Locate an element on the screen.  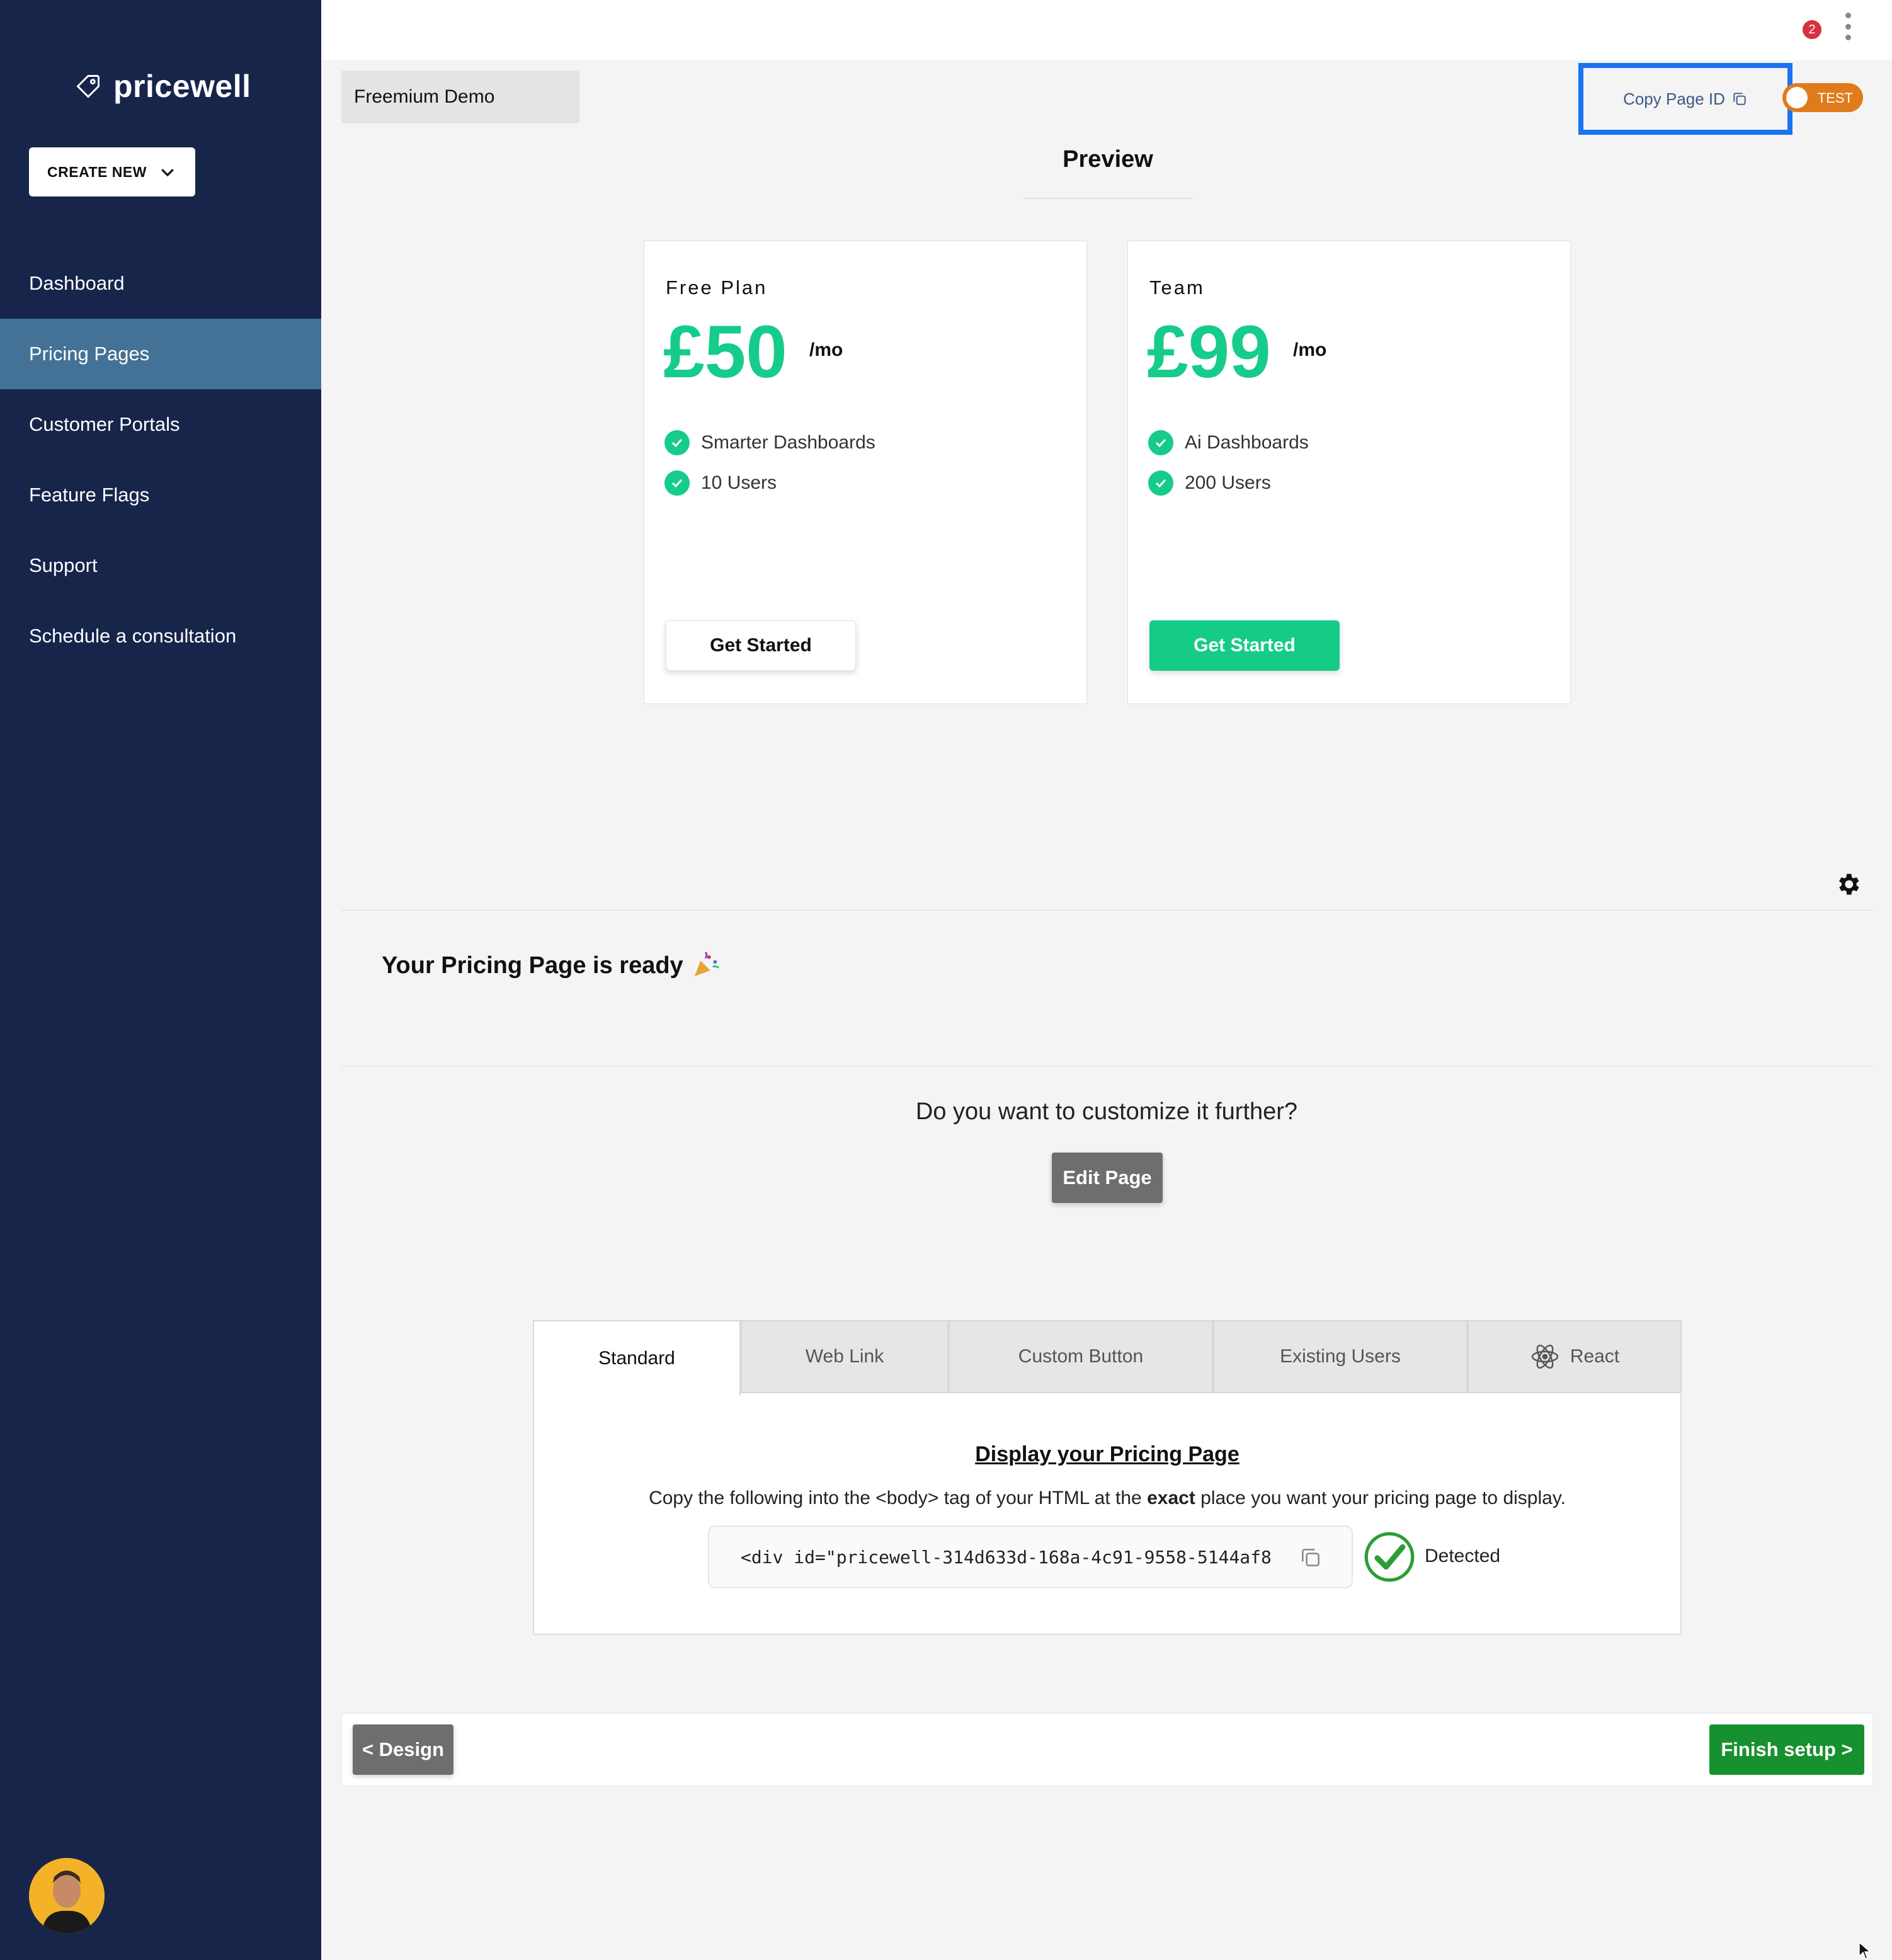
finish-setup-button: Finish setup > is located at coordinates (1786, 1749).